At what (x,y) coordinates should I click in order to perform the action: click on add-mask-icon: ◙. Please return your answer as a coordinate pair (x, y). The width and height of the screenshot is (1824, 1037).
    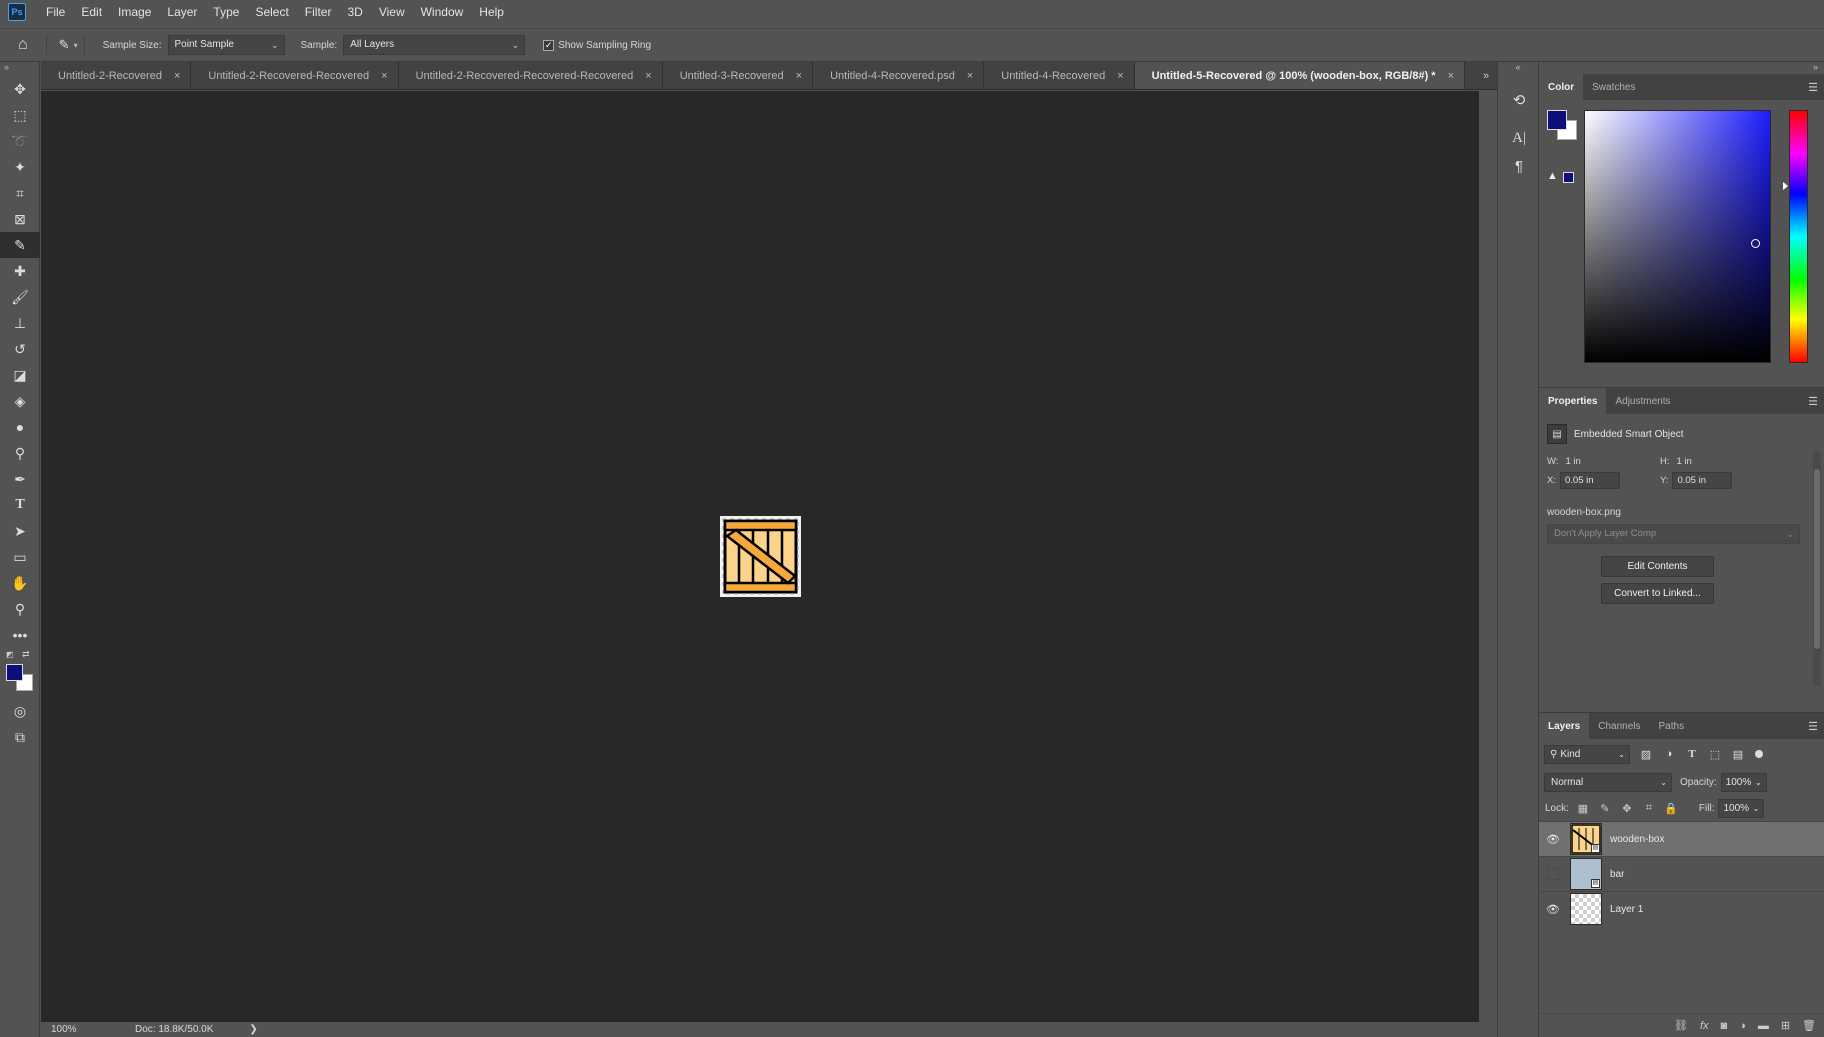
    Looking at the image, I should click on (1724, 1026).